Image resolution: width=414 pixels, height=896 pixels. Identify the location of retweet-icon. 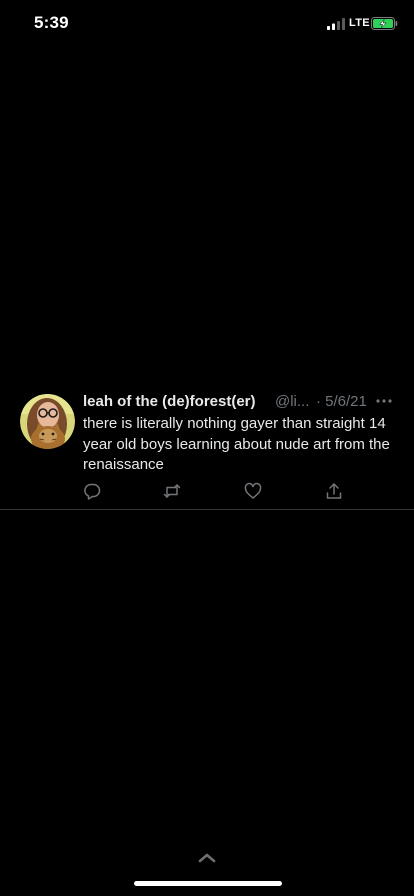
(172, 491).